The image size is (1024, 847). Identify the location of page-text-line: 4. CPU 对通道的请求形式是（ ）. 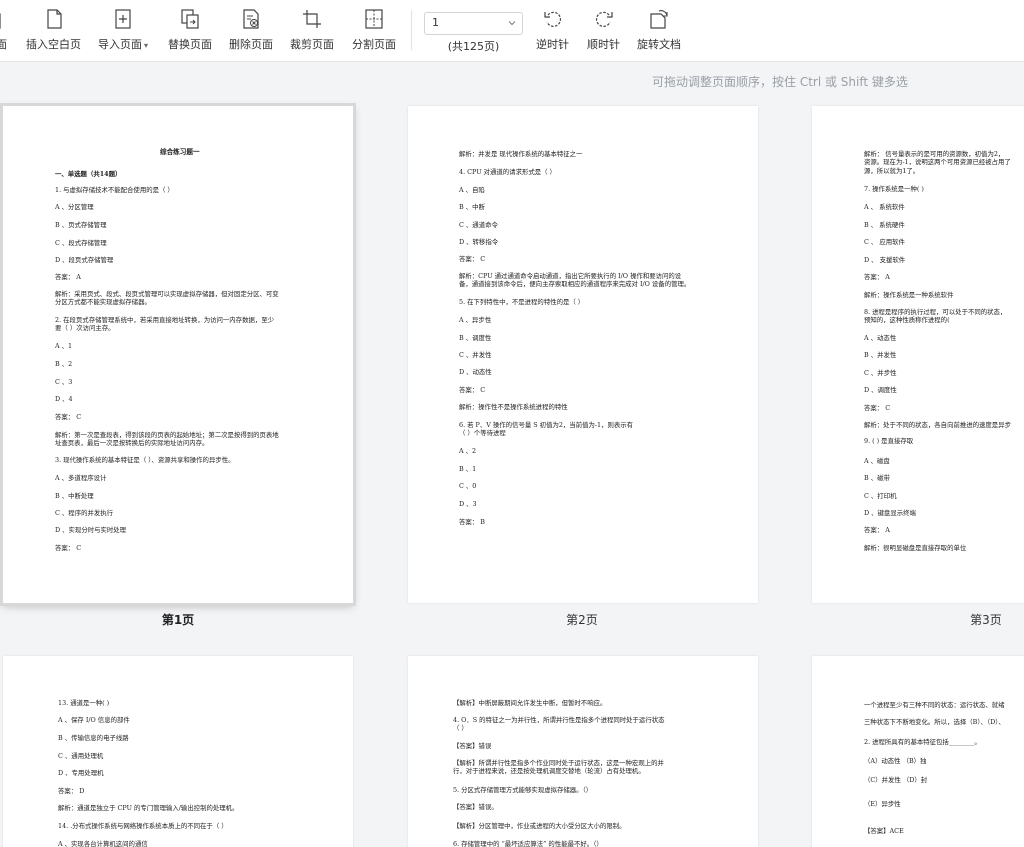
(507, 172).